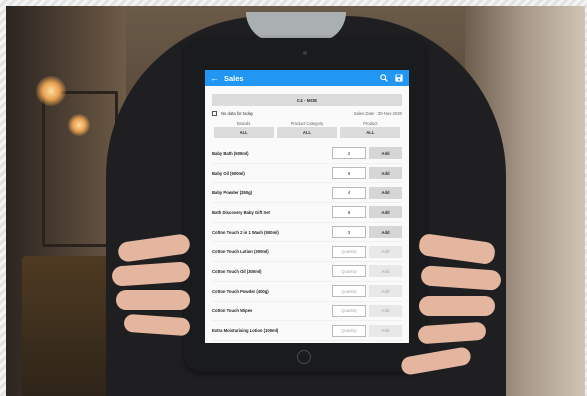 The height and width of the screenshot is (396, 587). Describe the element at coordinates (457, 306) in the screenshot. I see `right-hand-finger` at that location.